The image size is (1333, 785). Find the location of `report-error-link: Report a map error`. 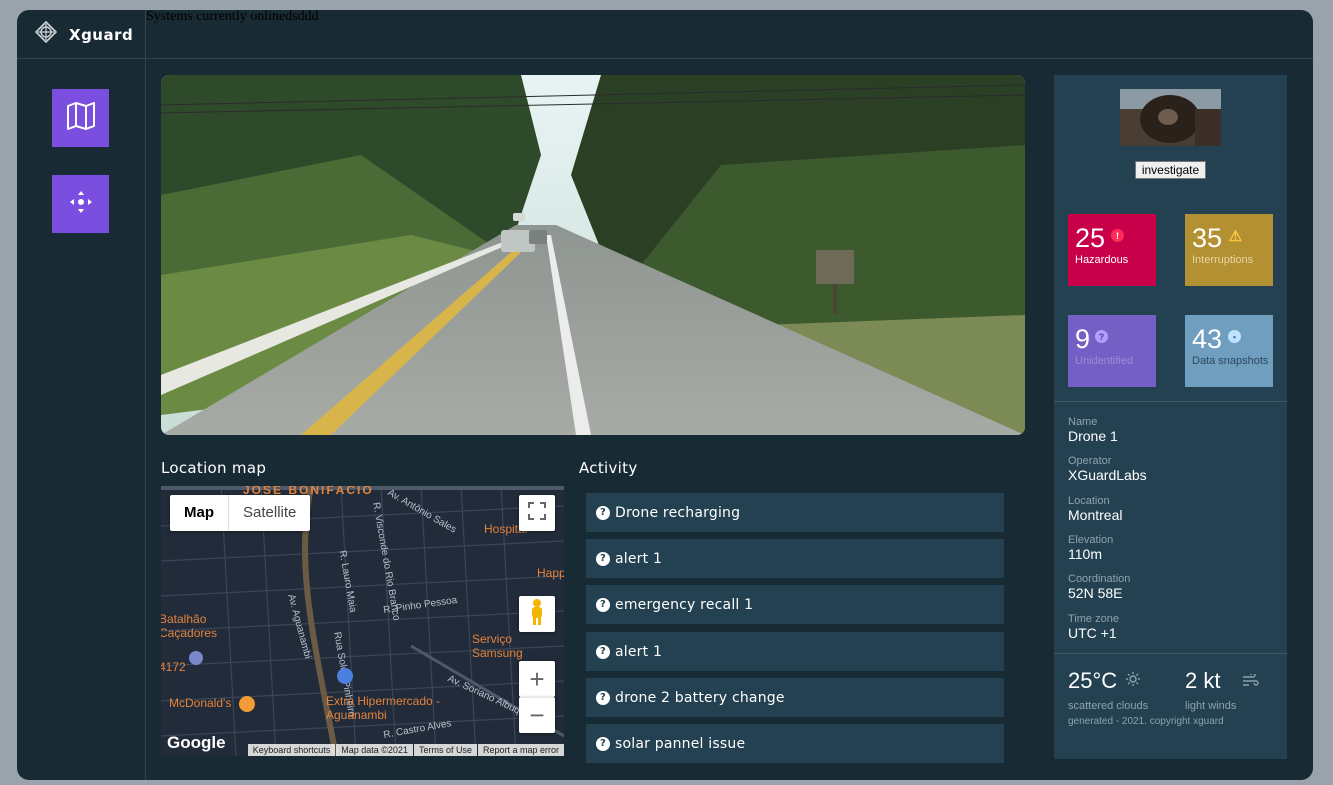

report-error-link: Report a map error is located at coordinates (520, 750).